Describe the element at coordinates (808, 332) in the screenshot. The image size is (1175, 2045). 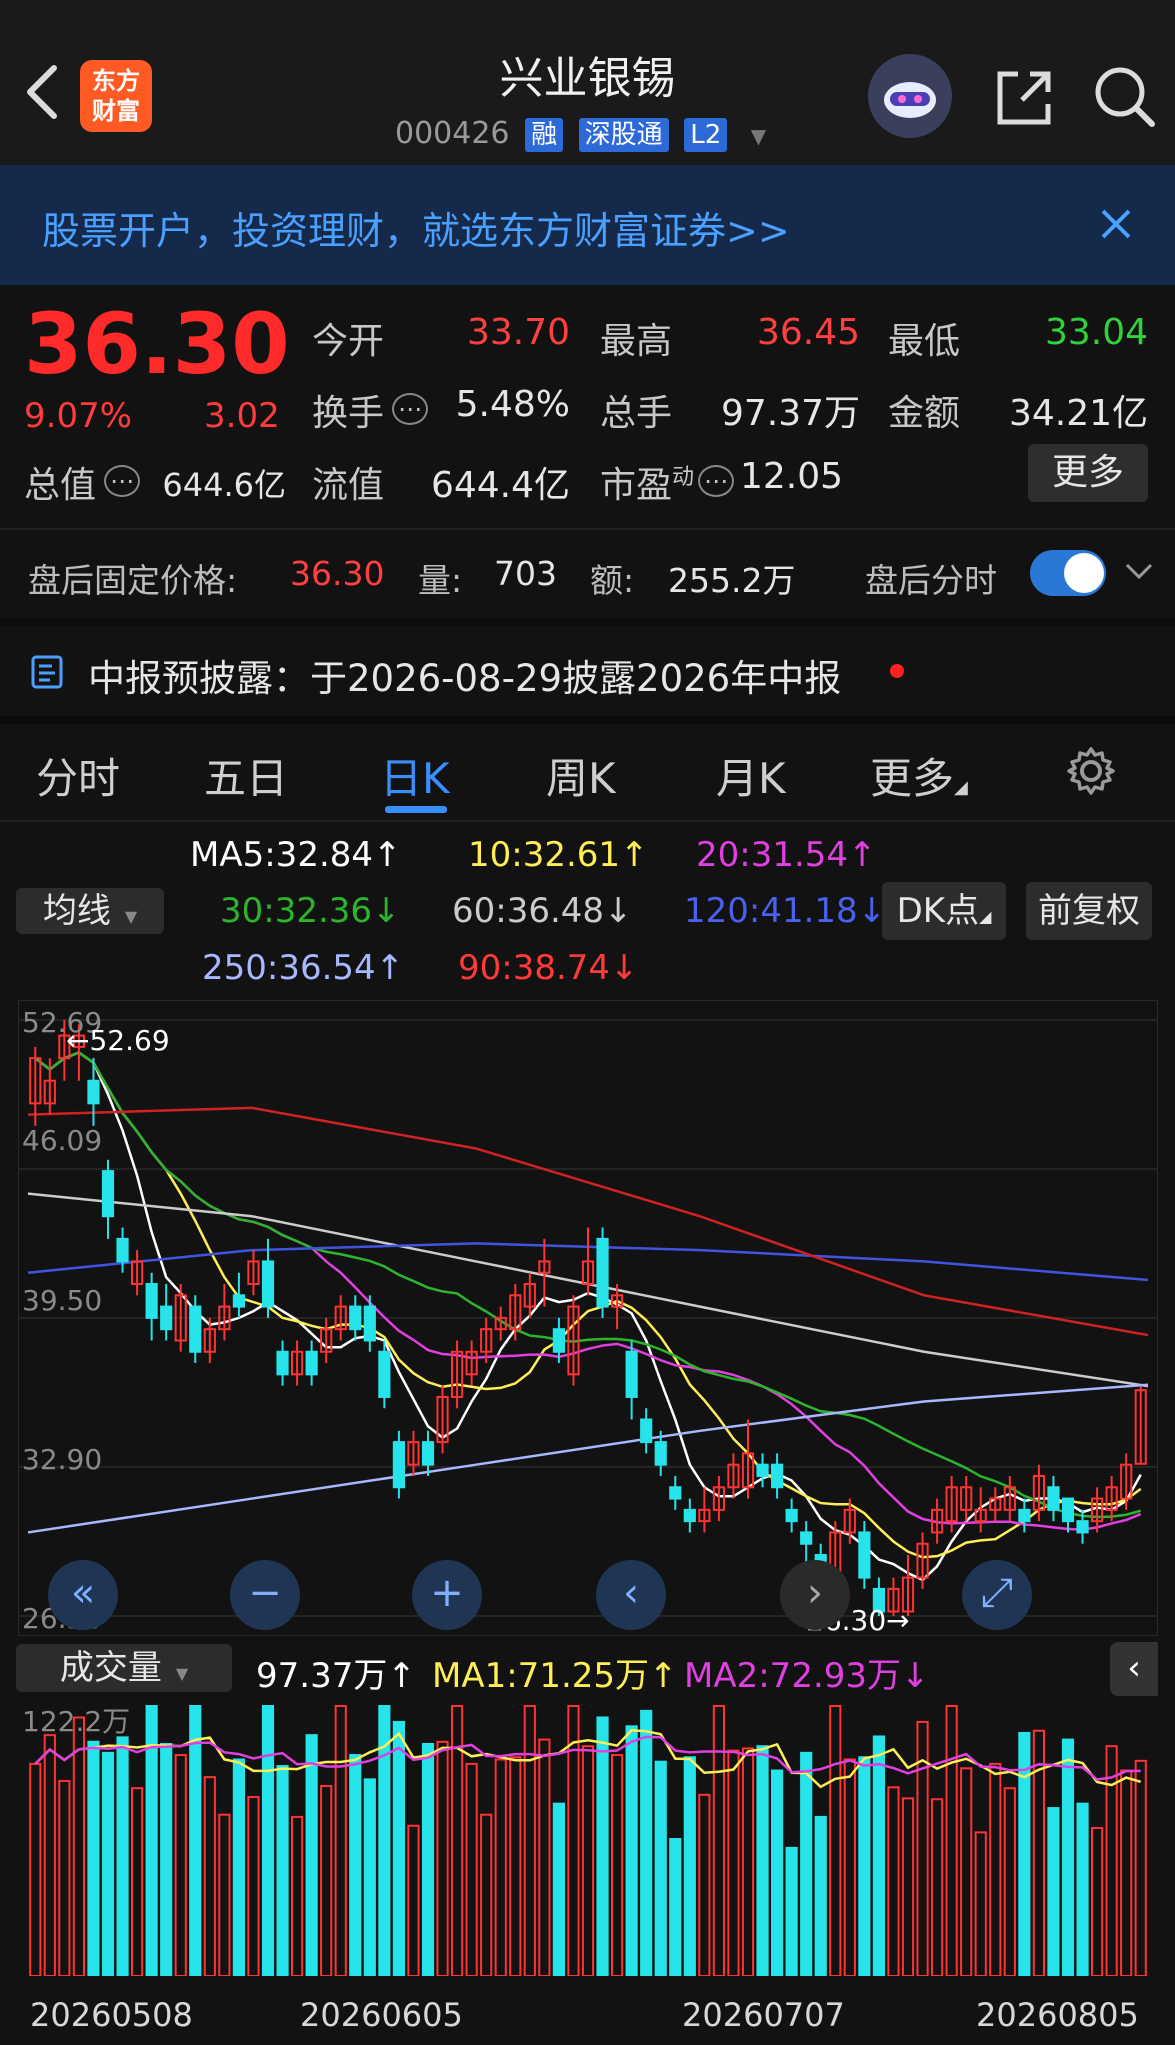
I see `high-value: 36.45` at that location.